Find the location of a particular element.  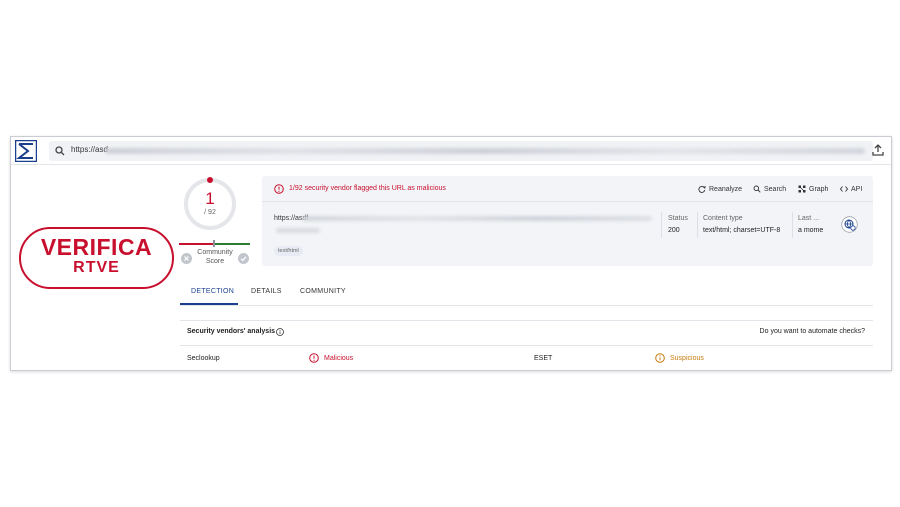

active-tab-indicator is located at coordinates (209, 304).